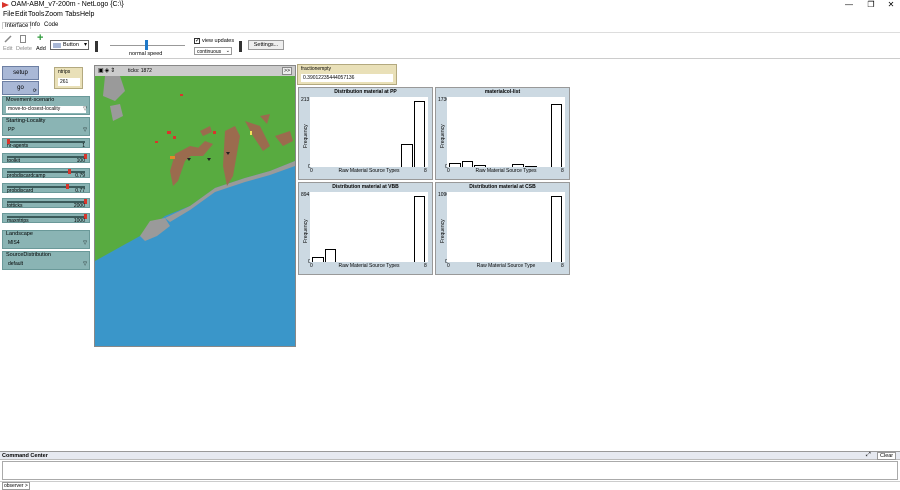 The image size is (900, 490). I want to click on update-mode-select: continuous ⌄, so click(213, 51).